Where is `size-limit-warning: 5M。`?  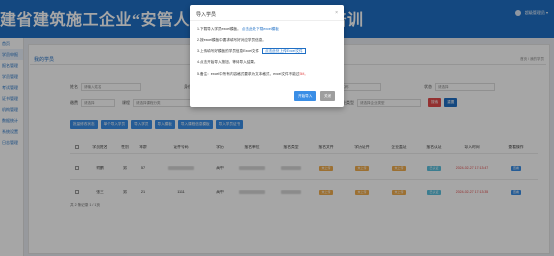
size-limit-warning: 5M。 is located at coordinates (304, 74).